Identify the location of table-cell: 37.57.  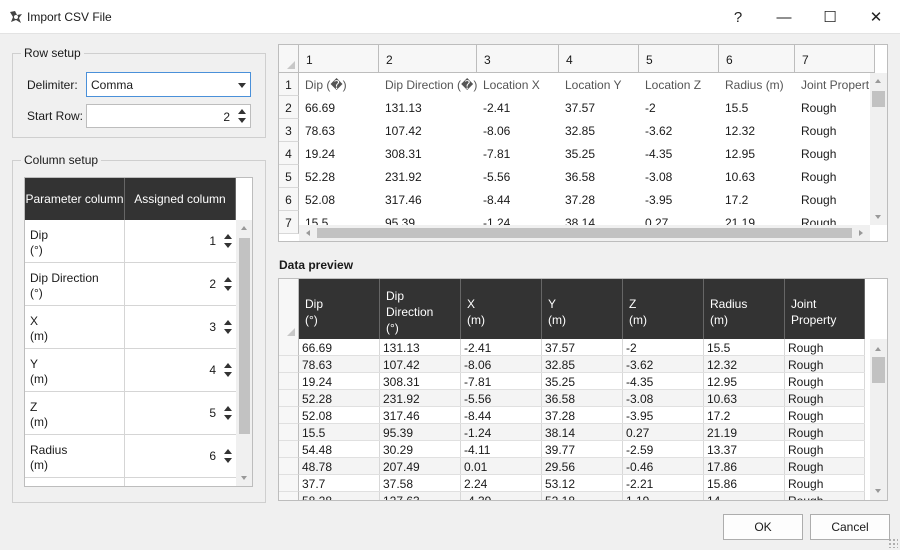
(599, 107).